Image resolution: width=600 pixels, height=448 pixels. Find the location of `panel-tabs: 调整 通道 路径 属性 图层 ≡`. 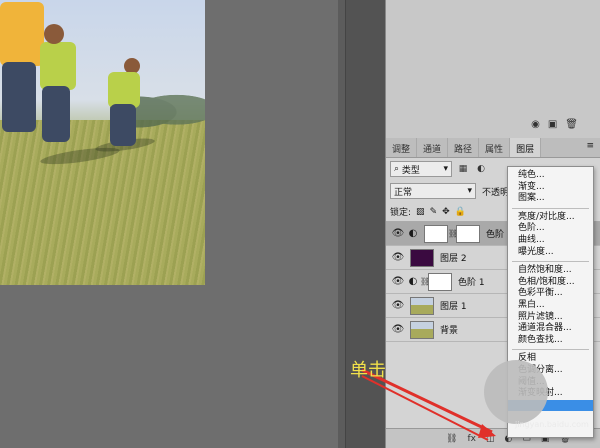

panel-tabs: 调整 通道 路径 属性 图层 ≡ is located at coordinates (493, 148).